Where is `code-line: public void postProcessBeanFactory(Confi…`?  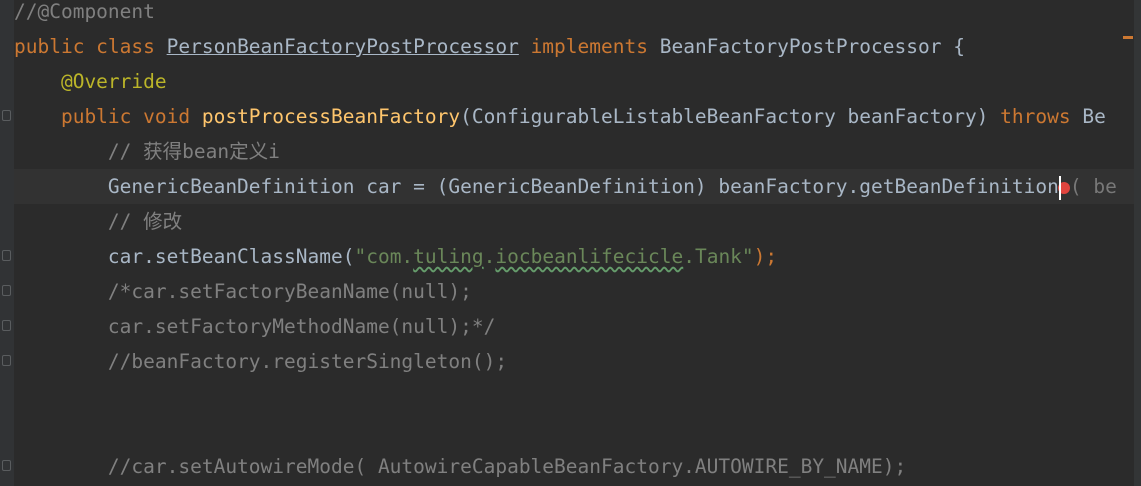 code-line: public void postProcessBeanFactory(Confi… is located at coordinates (560, 116).